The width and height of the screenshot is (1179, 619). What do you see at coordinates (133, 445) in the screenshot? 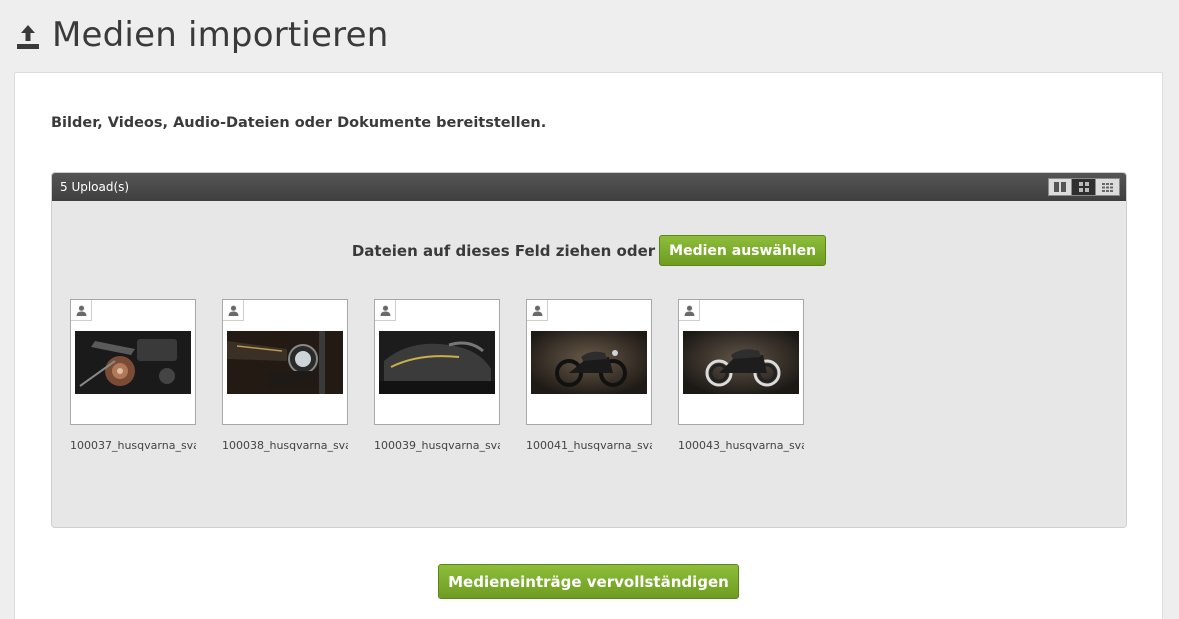
I see `file-name: 100037_husqvarna_svartpilen` at bounding box center [133, 445].